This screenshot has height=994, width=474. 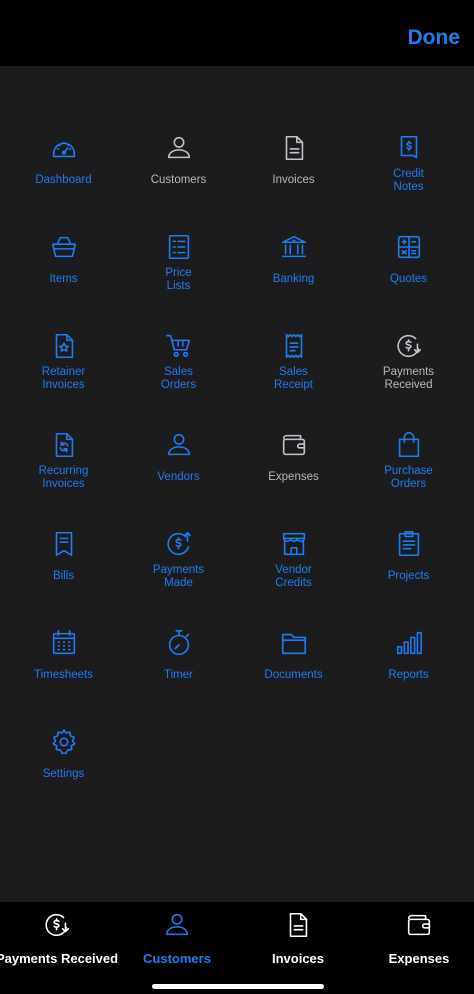 What do you see at coordinates (409, 643) in the screenshot?
I see `bar-chart-icon` at bounding box center [409, 643].